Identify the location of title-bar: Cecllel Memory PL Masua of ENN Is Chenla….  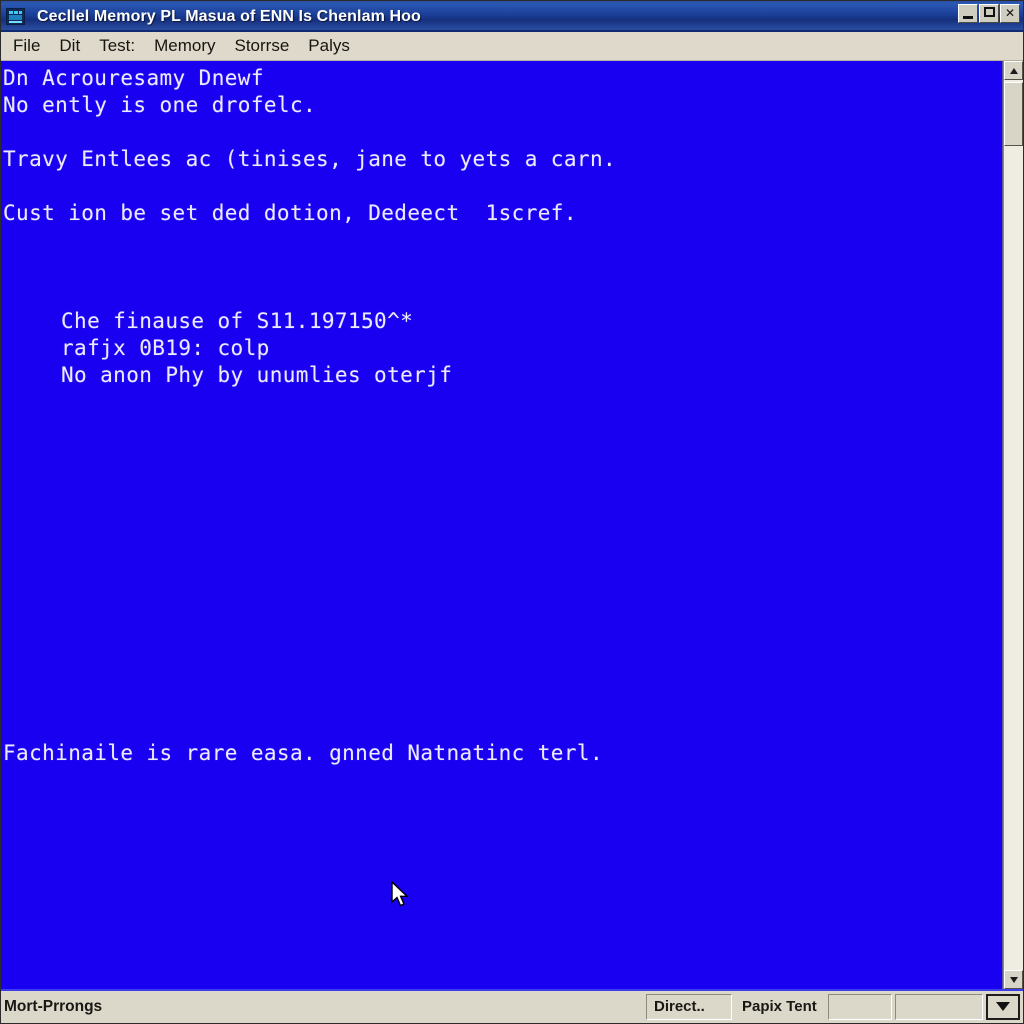
(512, 16).